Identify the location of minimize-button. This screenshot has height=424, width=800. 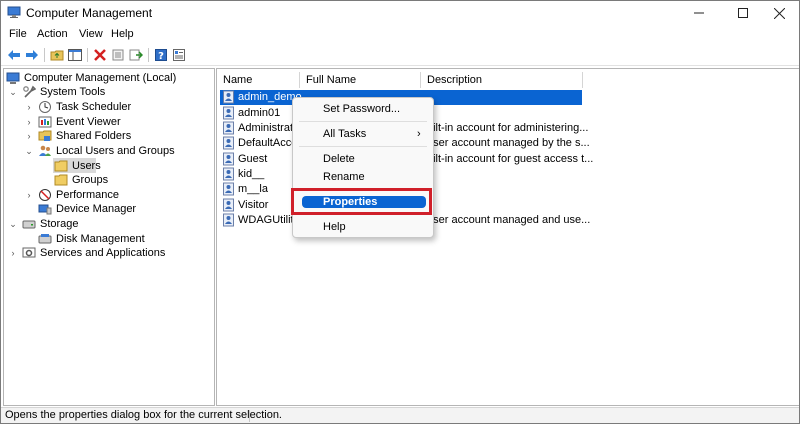
(699, 13).